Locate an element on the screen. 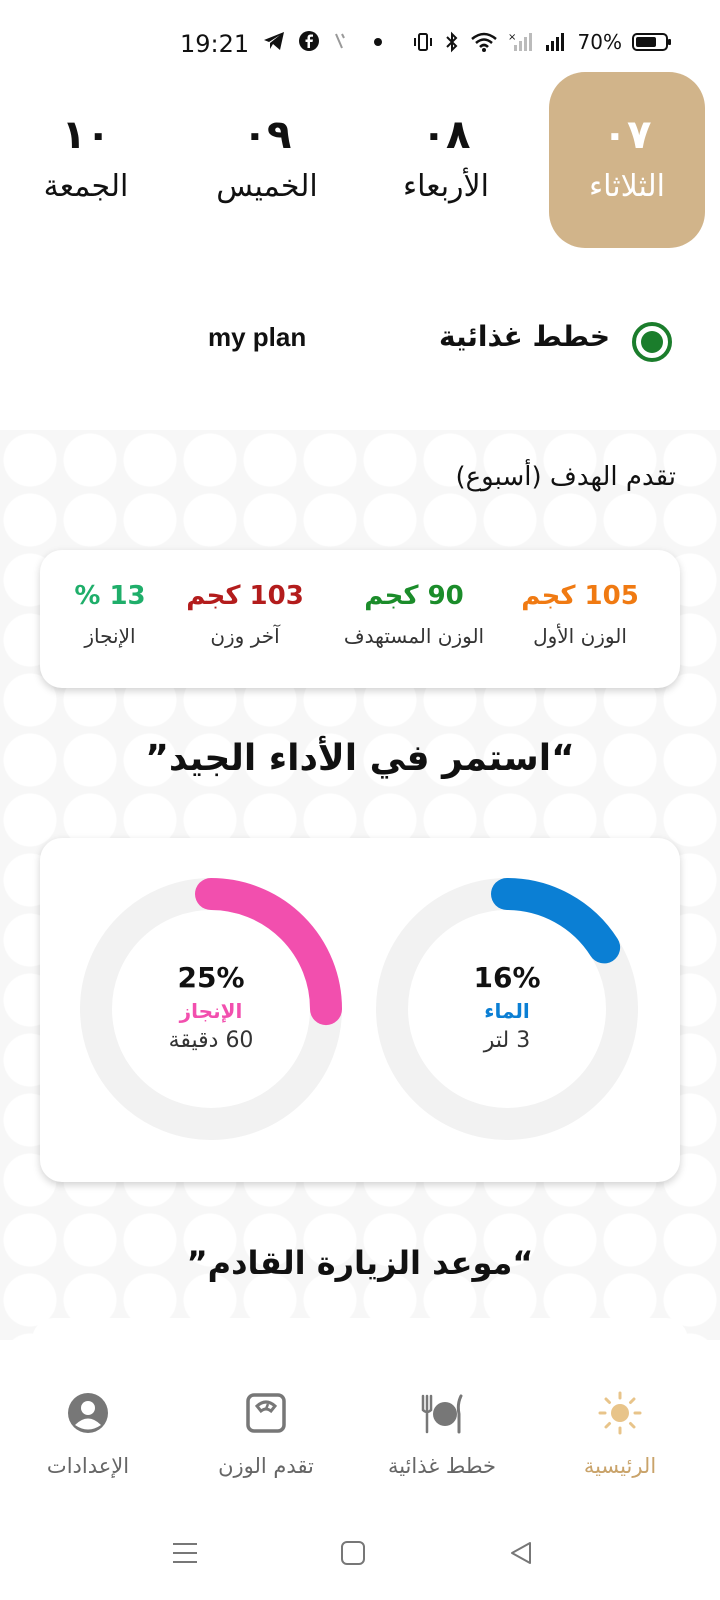 This screenshot has width=720, height=1600. meal-plans-radio is located at coordinates (652, 342).